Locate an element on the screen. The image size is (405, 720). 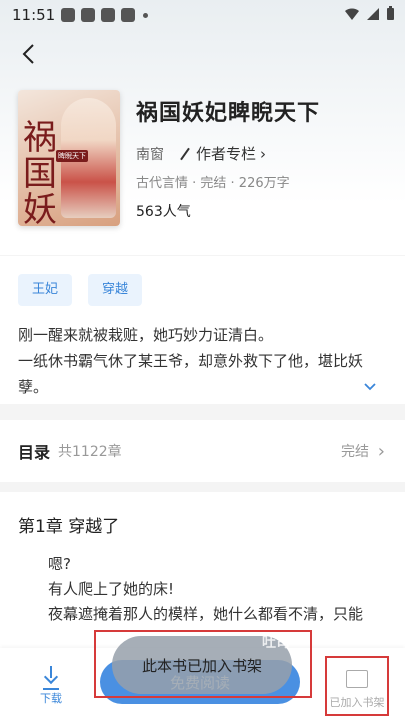
popularity: 563人气 is located at coordinates (163, 212).